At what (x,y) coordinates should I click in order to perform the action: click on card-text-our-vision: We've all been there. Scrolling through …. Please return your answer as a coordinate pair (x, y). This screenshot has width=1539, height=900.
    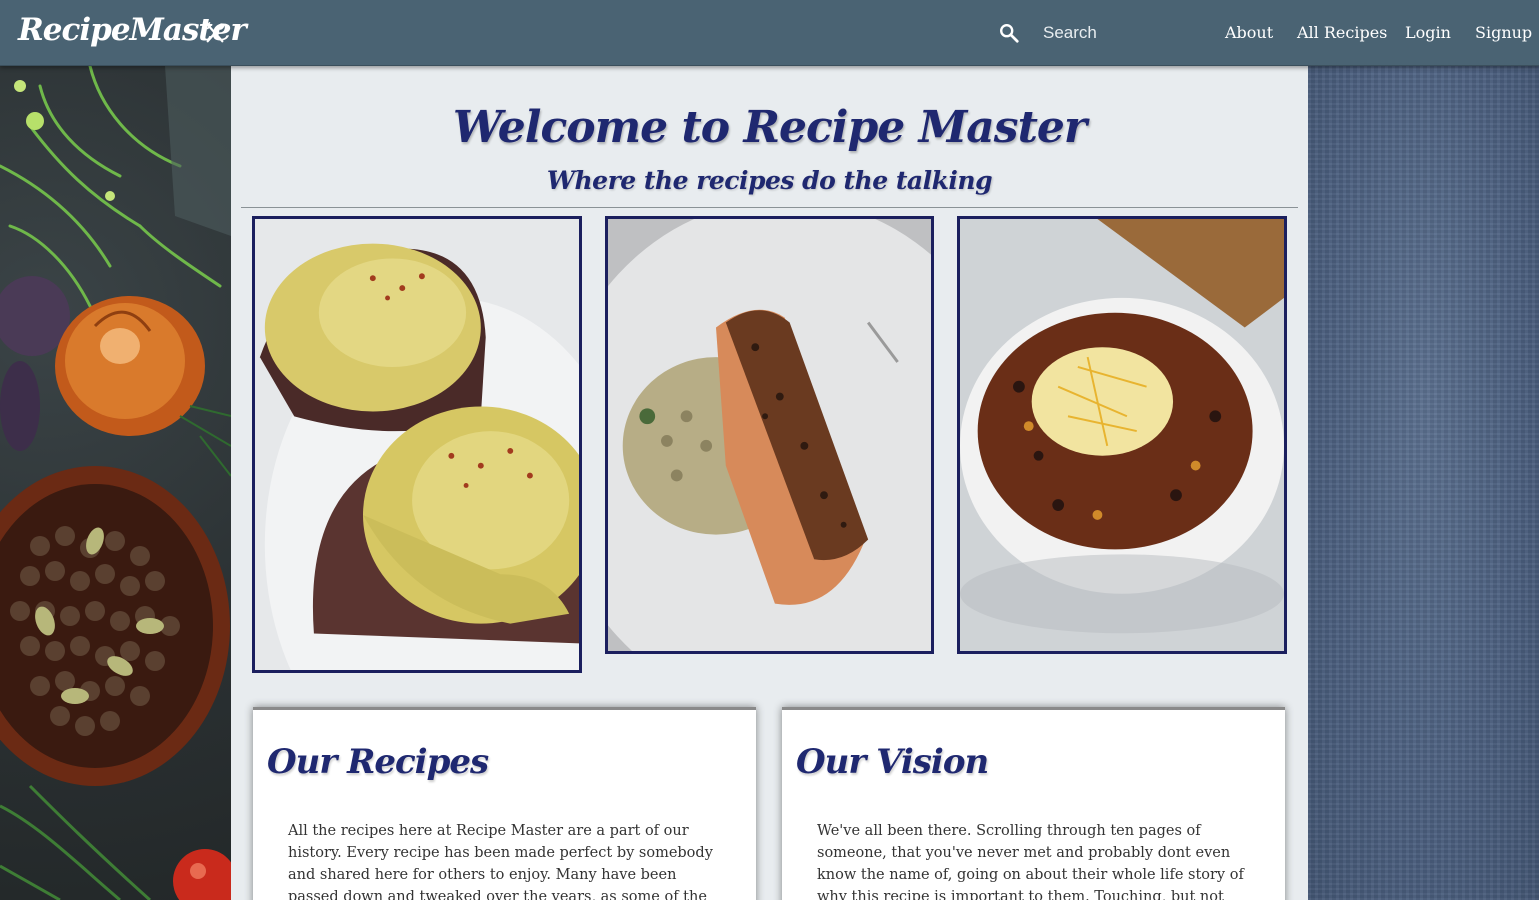
    Looking at the image, I should click on (1030, 861).